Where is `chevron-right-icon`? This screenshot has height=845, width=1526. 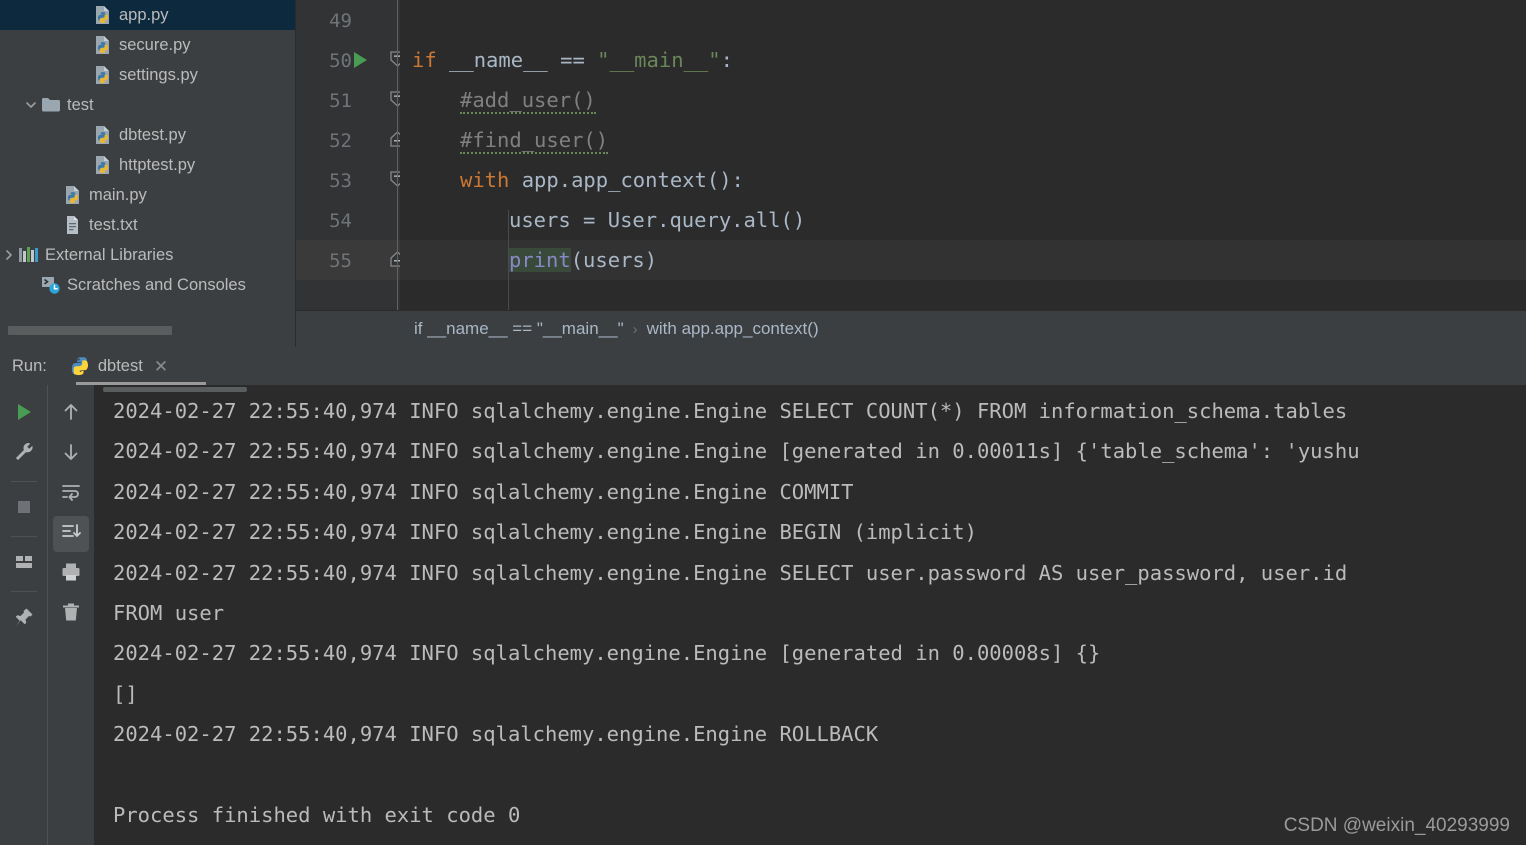 chevron-right-icon is located at coordinates (9, 255).